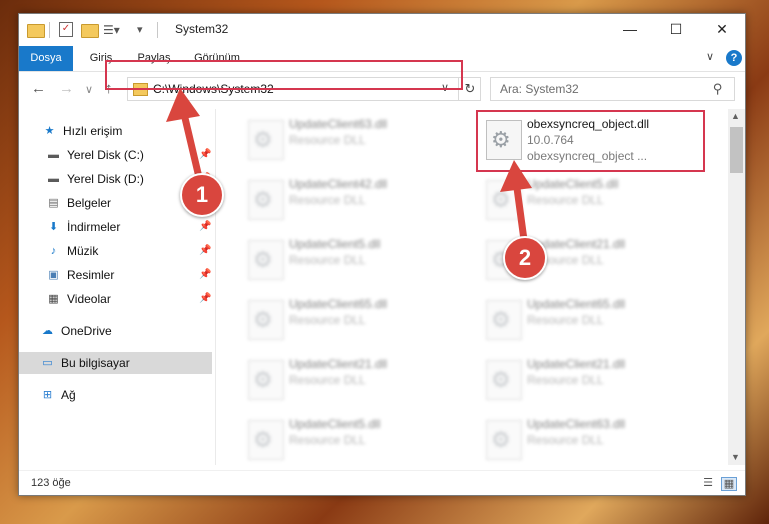 This screenshot has height=524, width=769. What do you see at coordinates (36, 31) in the screenshot?
I see `folder-icon` at bounding box center [36, 31].